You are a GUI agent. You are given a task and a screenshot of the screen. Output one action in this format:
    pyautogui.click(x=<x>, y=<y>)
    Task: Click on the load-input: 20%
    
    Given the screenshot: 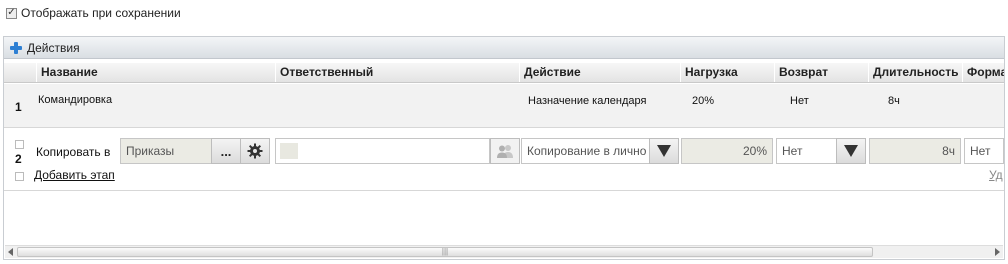 What is the action you would take?
    pyautogui.click(x=727, y=151)
    